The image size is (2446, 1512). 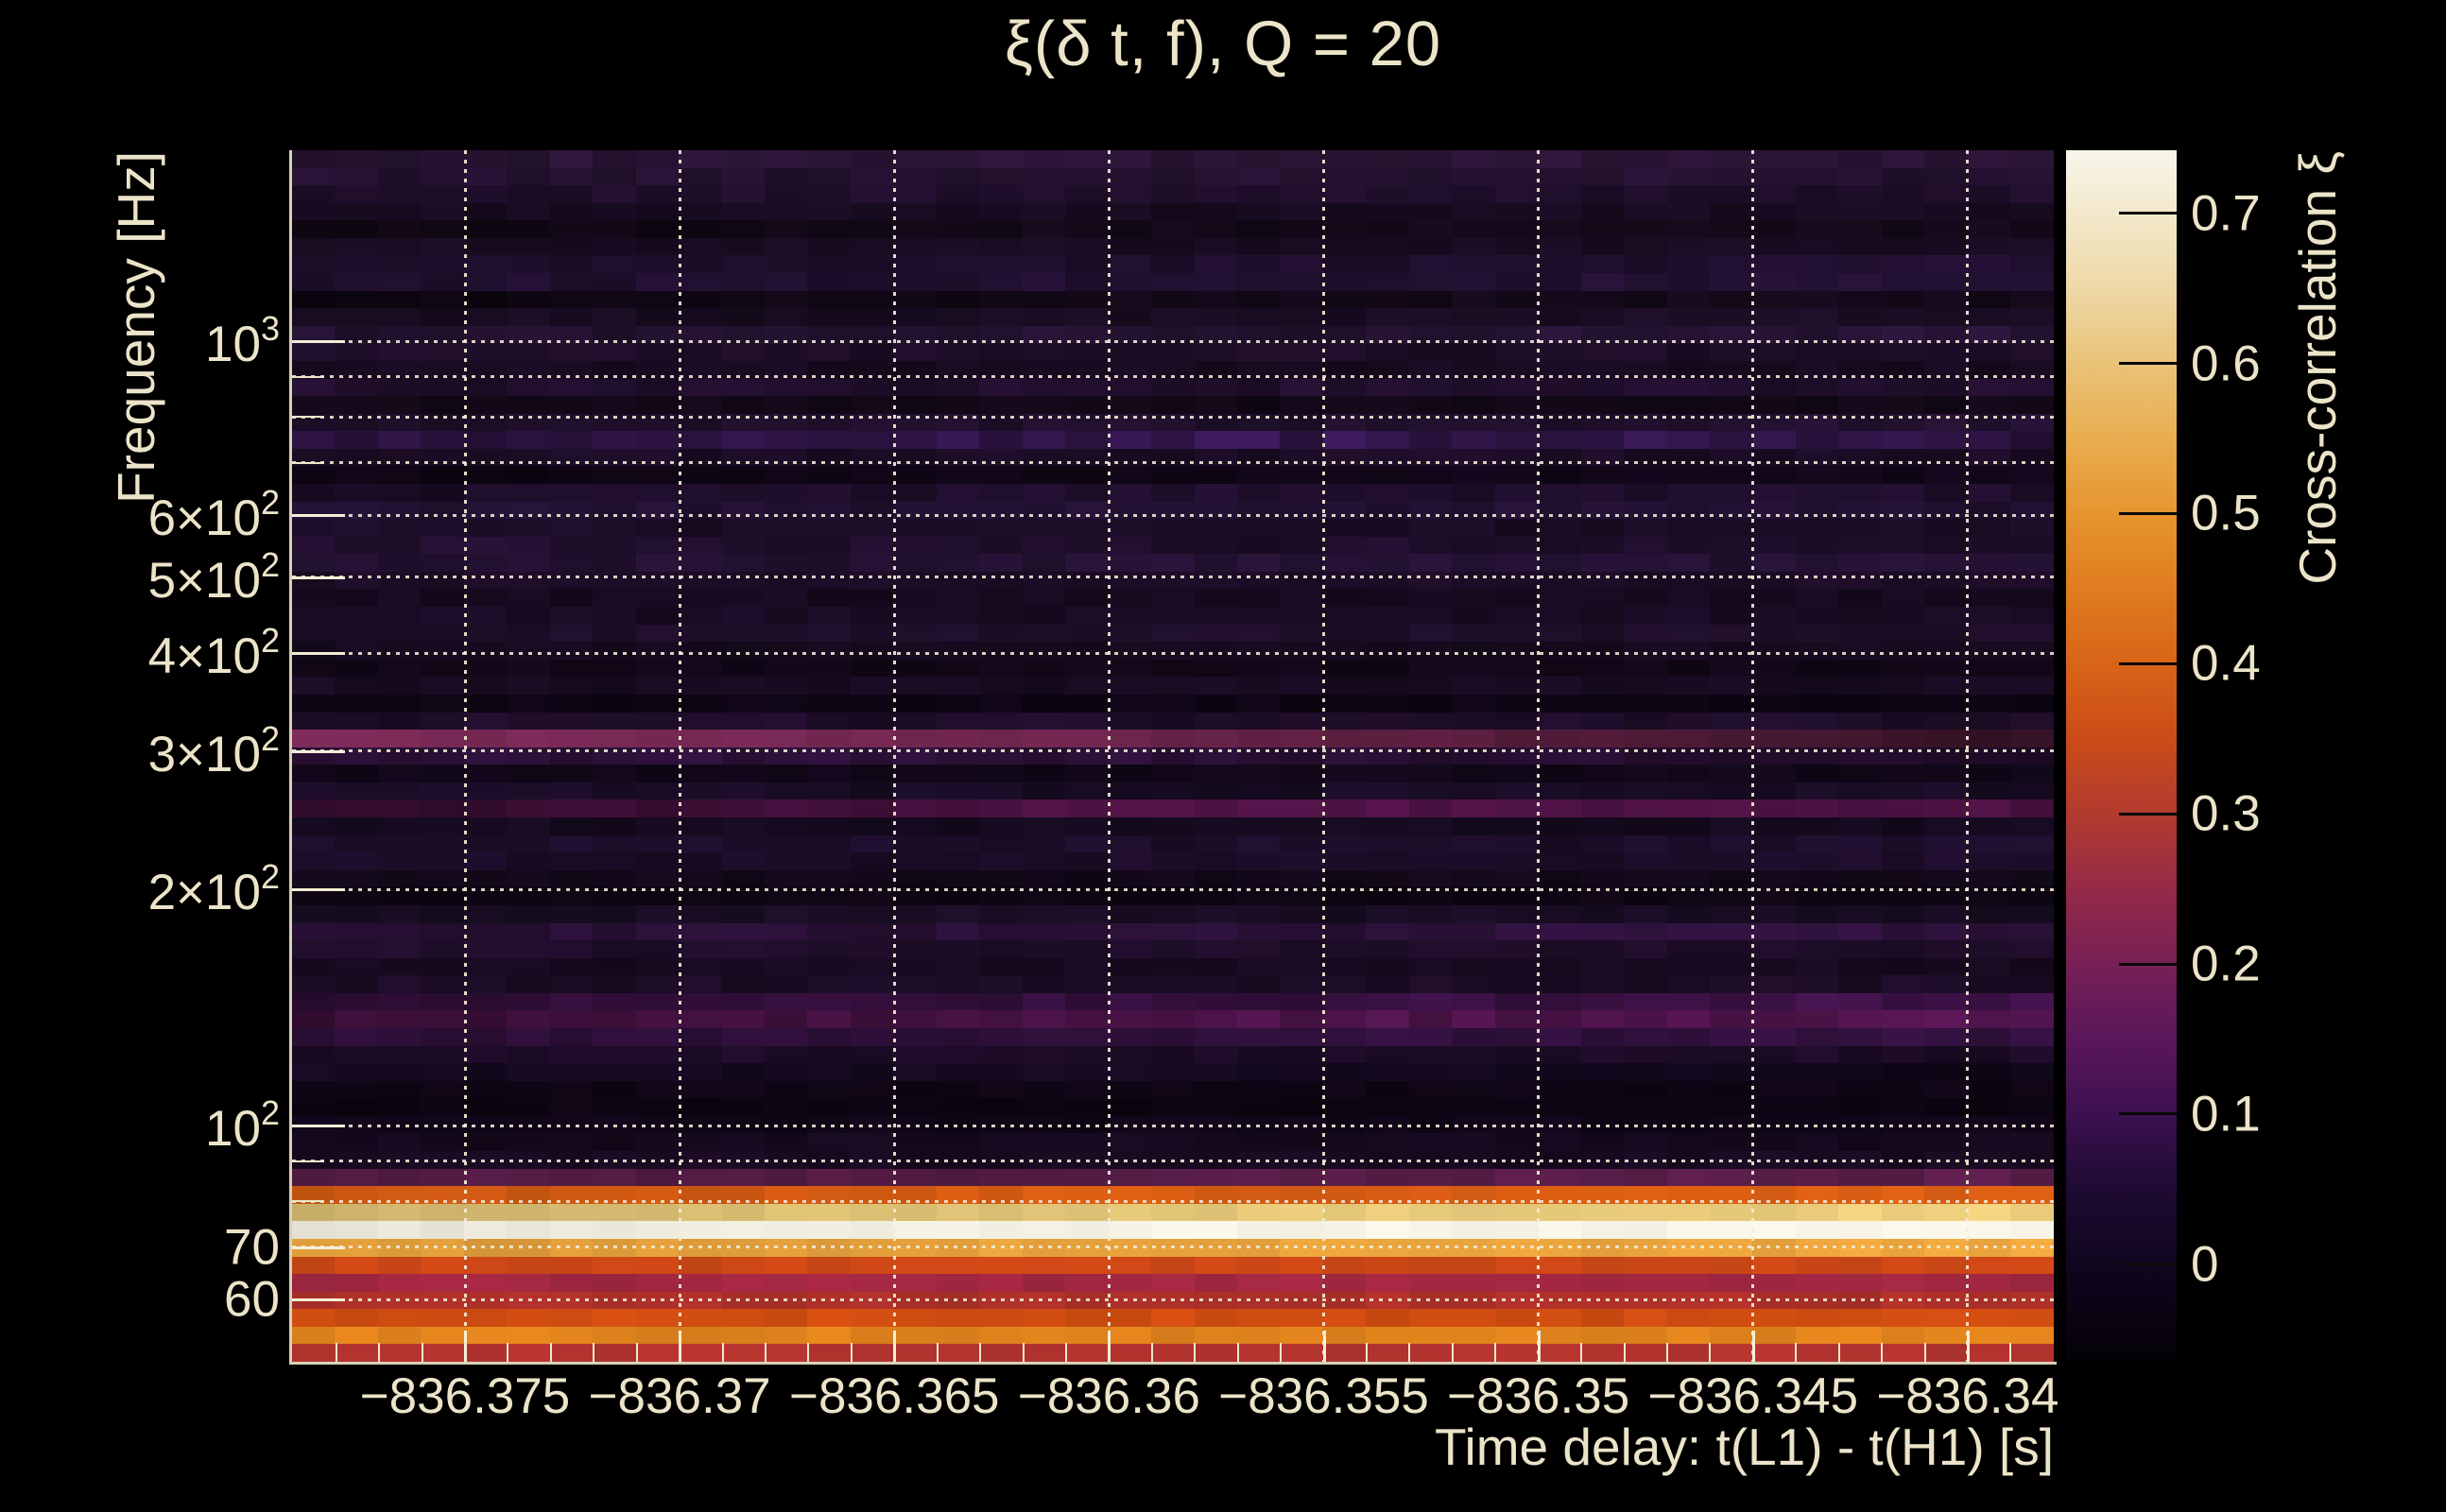 I want to click on y-tick-label: 60, so click(x=252, y=1299).